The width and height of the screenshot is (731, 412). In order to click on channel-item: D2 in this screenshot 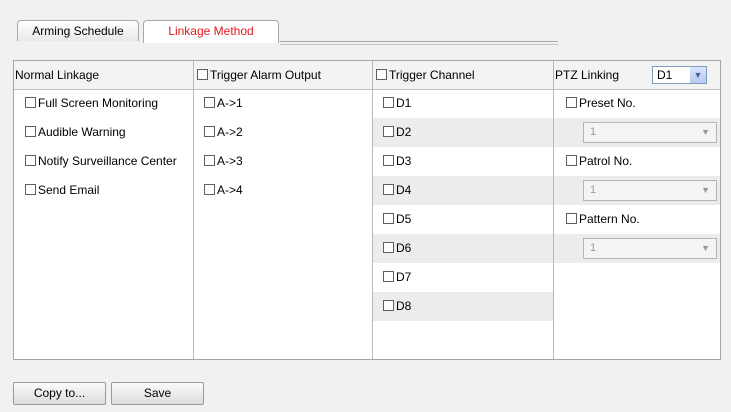, I will do `click(463, 132)`.